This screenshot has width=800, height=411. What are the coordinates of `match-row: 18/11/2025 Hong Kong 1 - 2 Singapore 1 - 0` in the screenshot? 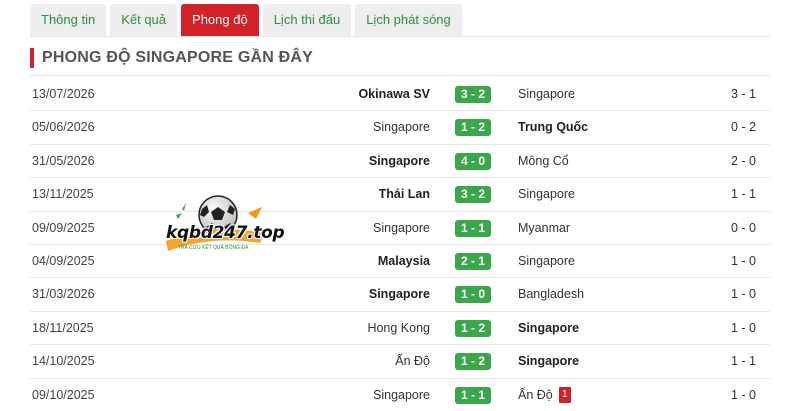 It's located at (400, 329).